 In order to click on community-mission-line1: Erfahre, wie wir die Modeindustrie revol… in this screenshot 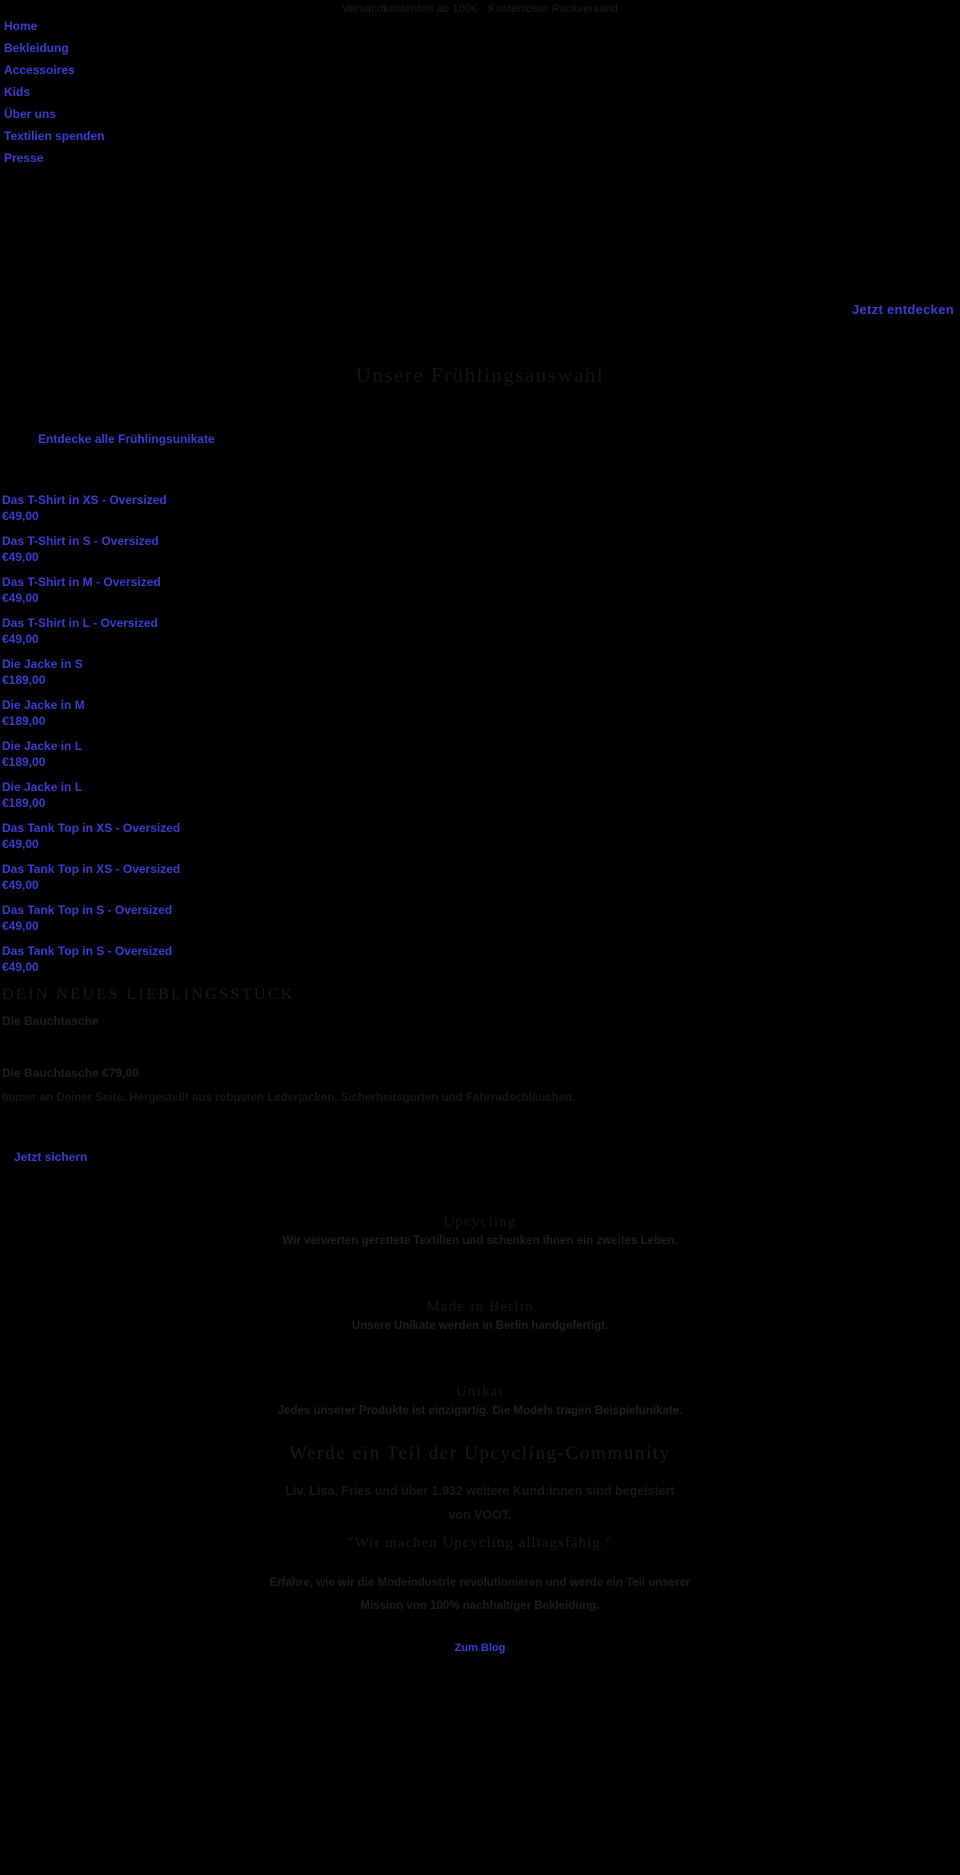, I will do `click(480, 1583)`.